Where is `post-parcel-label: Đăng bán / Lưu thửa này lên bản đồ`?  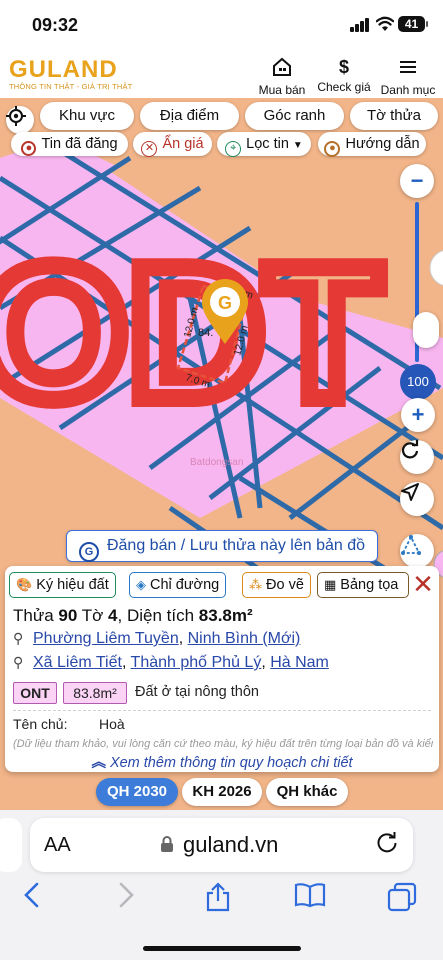 post-parcel-label: Đăng bán / Lưu thửa này lên bản đồ is located at coordinates (236, 545).